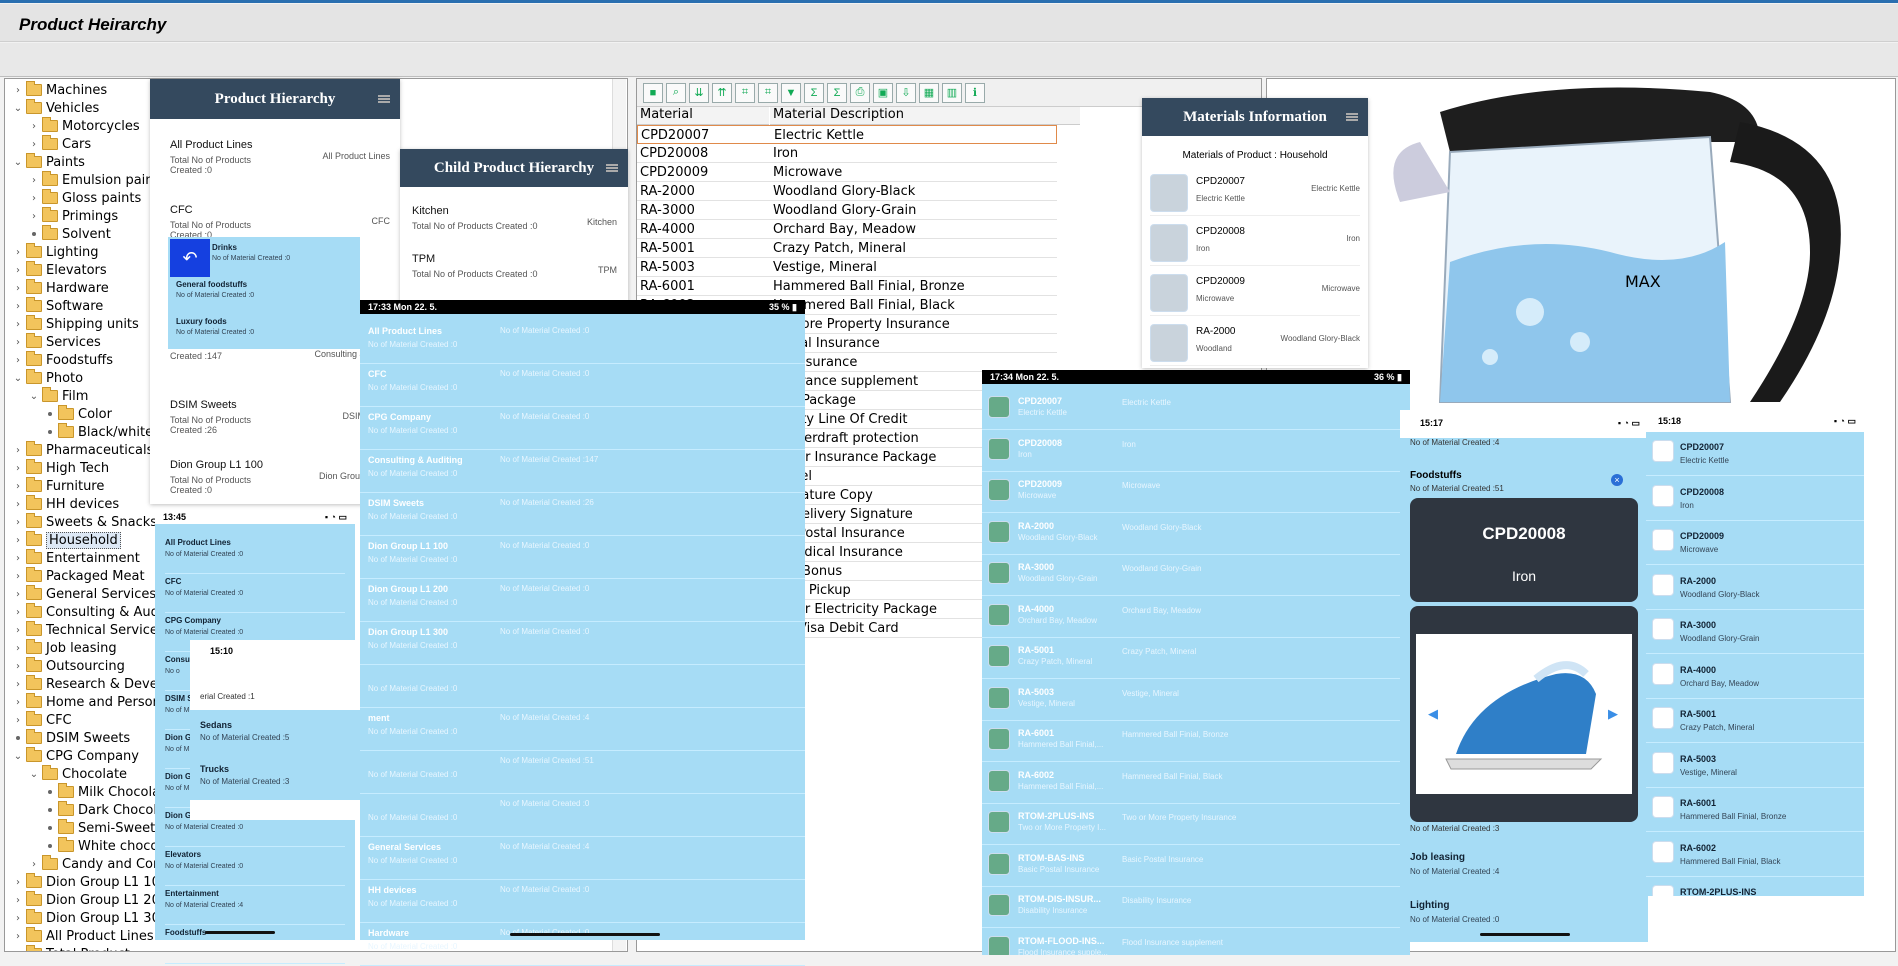 The height and width of the screenshot is (966, 1898). What do you see at coordinates (847, 210) in the screenshot?
I see `table-row: RA-3000 Woodland Glory-Grain` at bounding box center [847, 210].